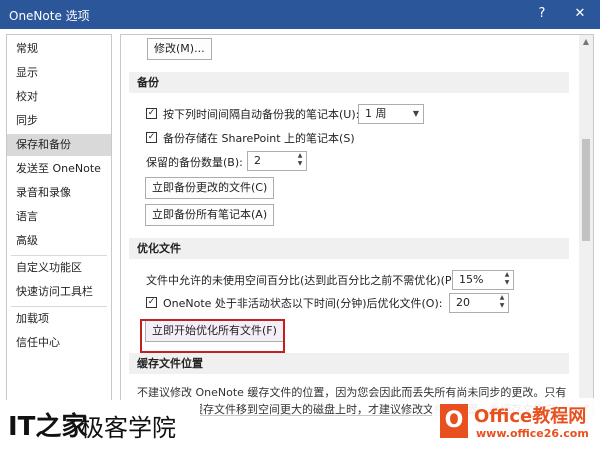 The height and width of the screenshot is (453, 600). I want to click on sidebar-item-display: 显示, so click(59, 73).